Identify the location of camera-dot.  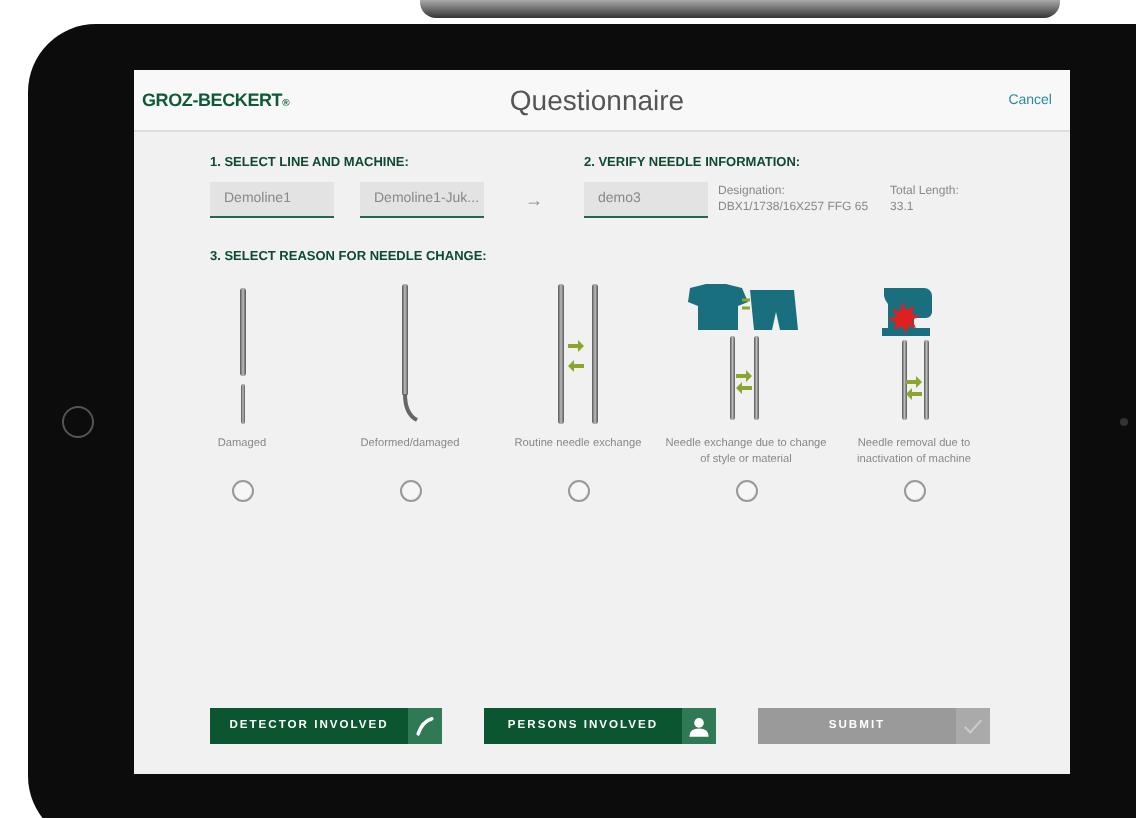
(1124, 422).